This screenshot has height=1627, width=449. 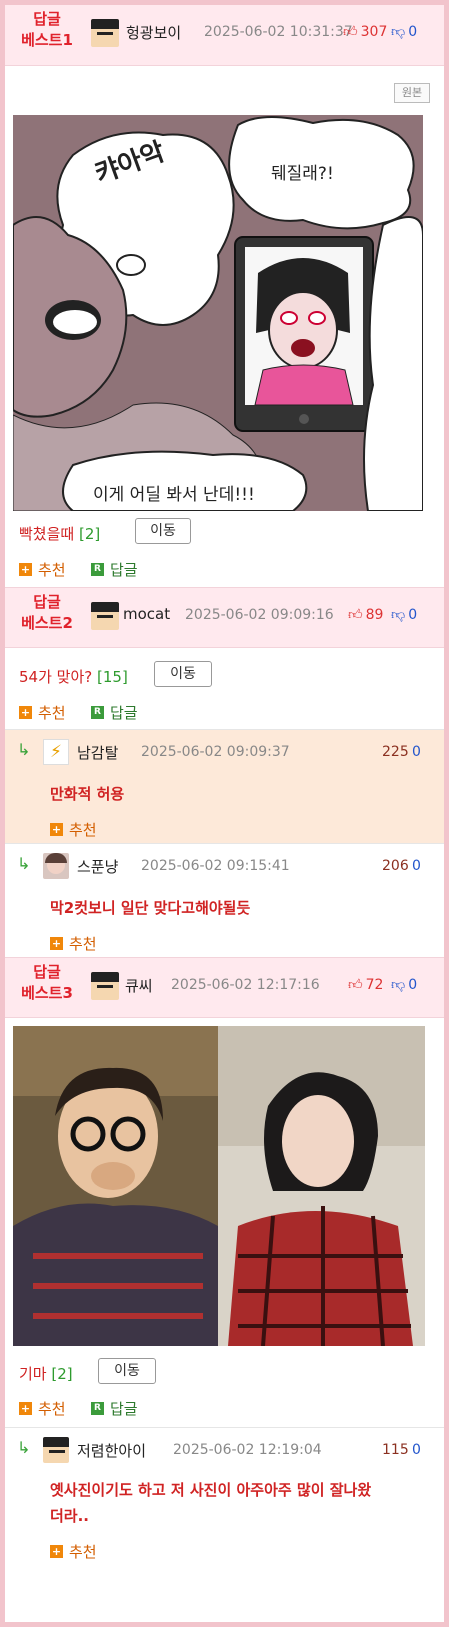 What do you see at coordinates (111, 1450) in the screenshot?
I see `comment-nick: 저렴한아이` at bounding box center [111, 1450].